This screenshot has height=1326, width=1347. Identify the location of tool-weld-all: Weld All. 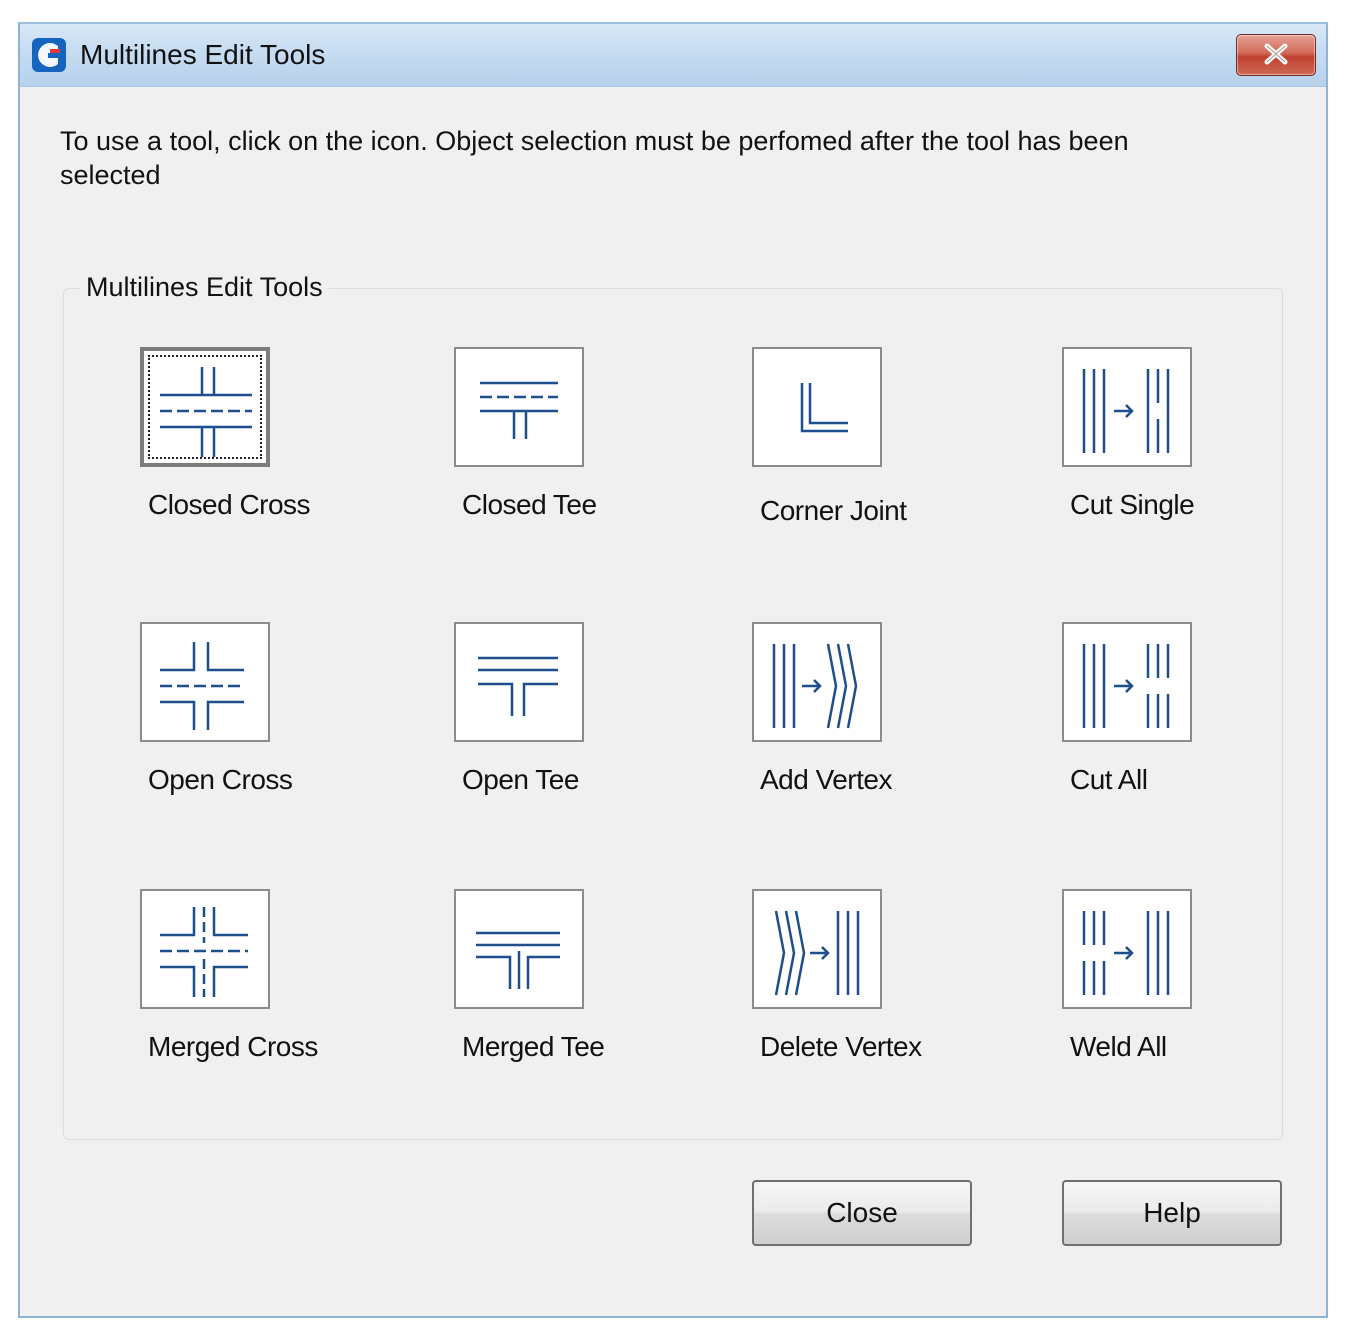
(1192, 989).